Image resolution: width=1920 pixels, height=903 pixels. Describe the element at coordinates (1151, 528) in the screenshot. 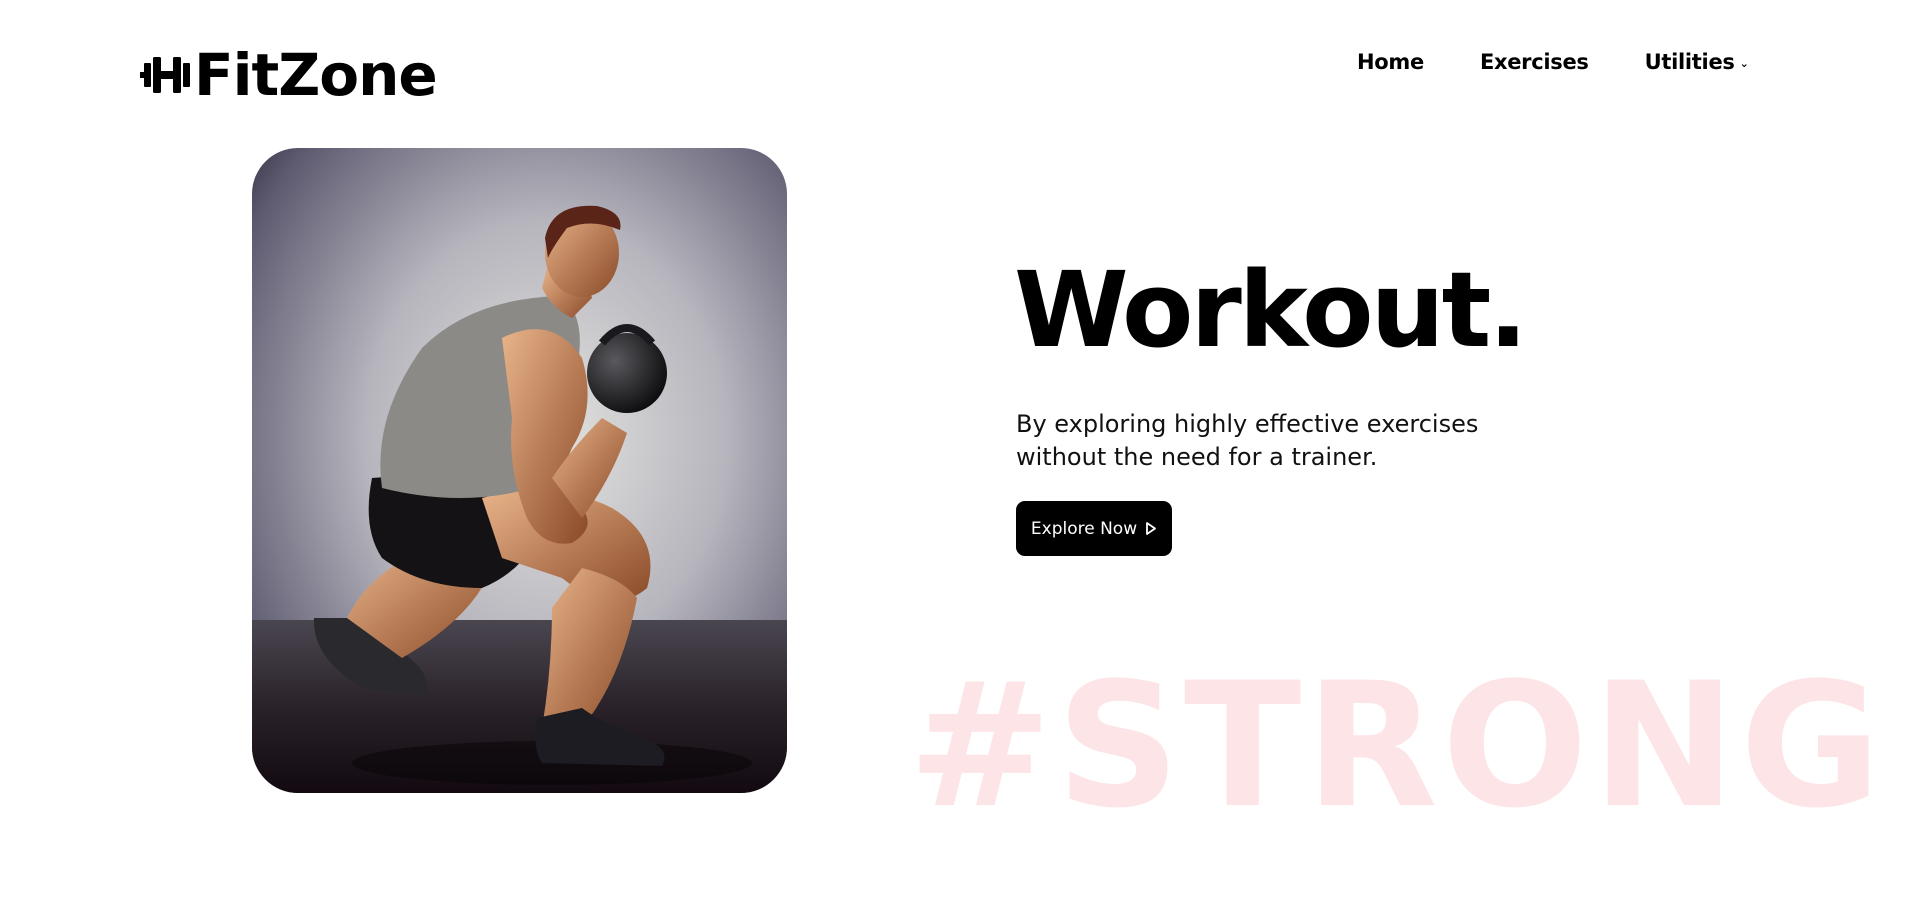

I see `play-outline-icon` at that location.